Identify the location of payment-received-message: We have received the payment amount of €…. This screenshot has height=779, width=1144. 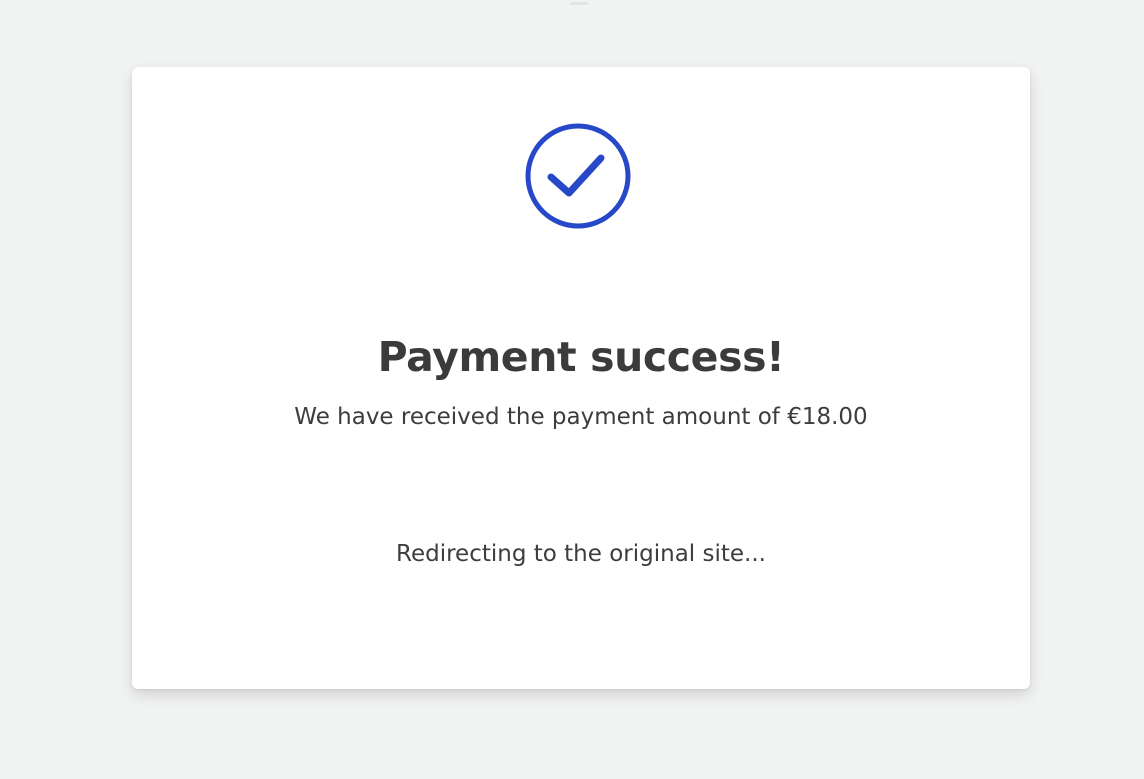
(581, 417).